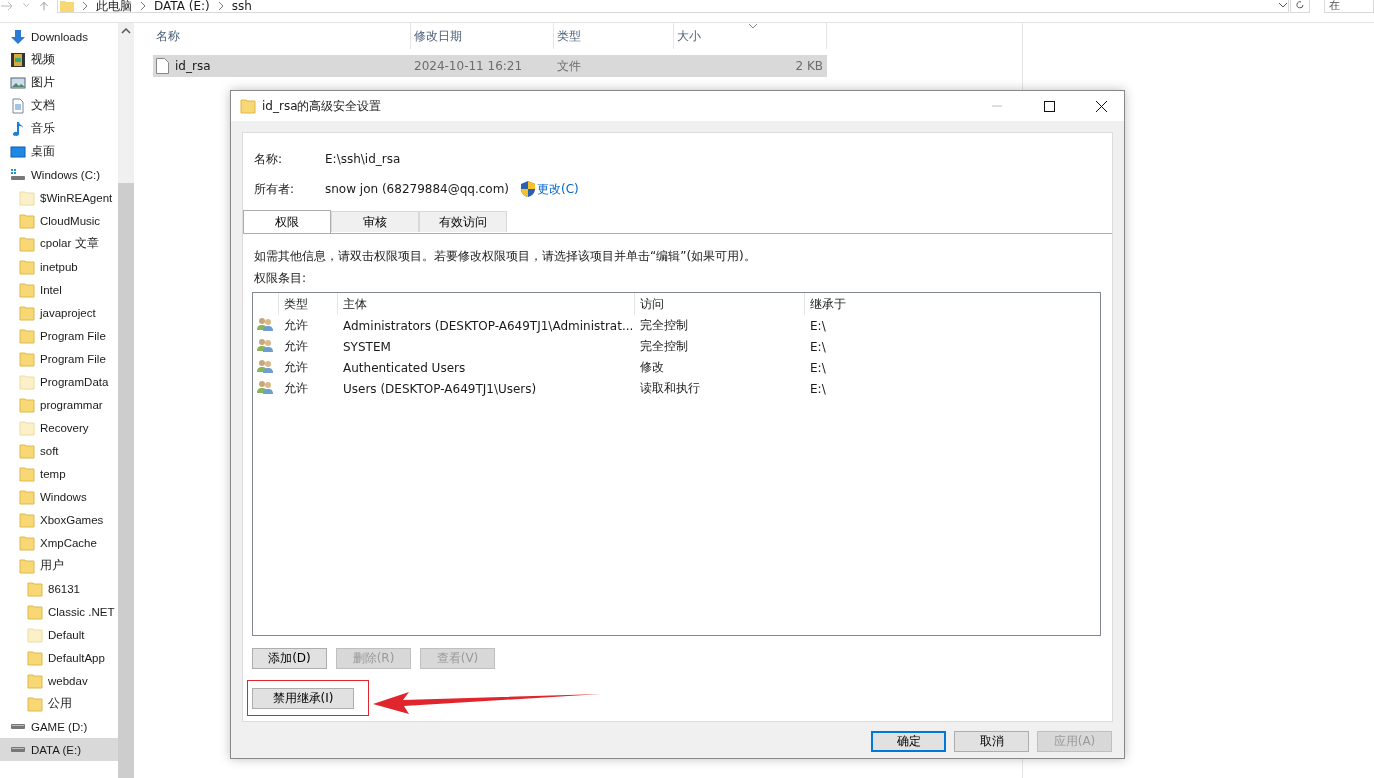 The height and width of the screenshot is (778, 1374). I want to click on search-field: 在, so click(1349, 6).